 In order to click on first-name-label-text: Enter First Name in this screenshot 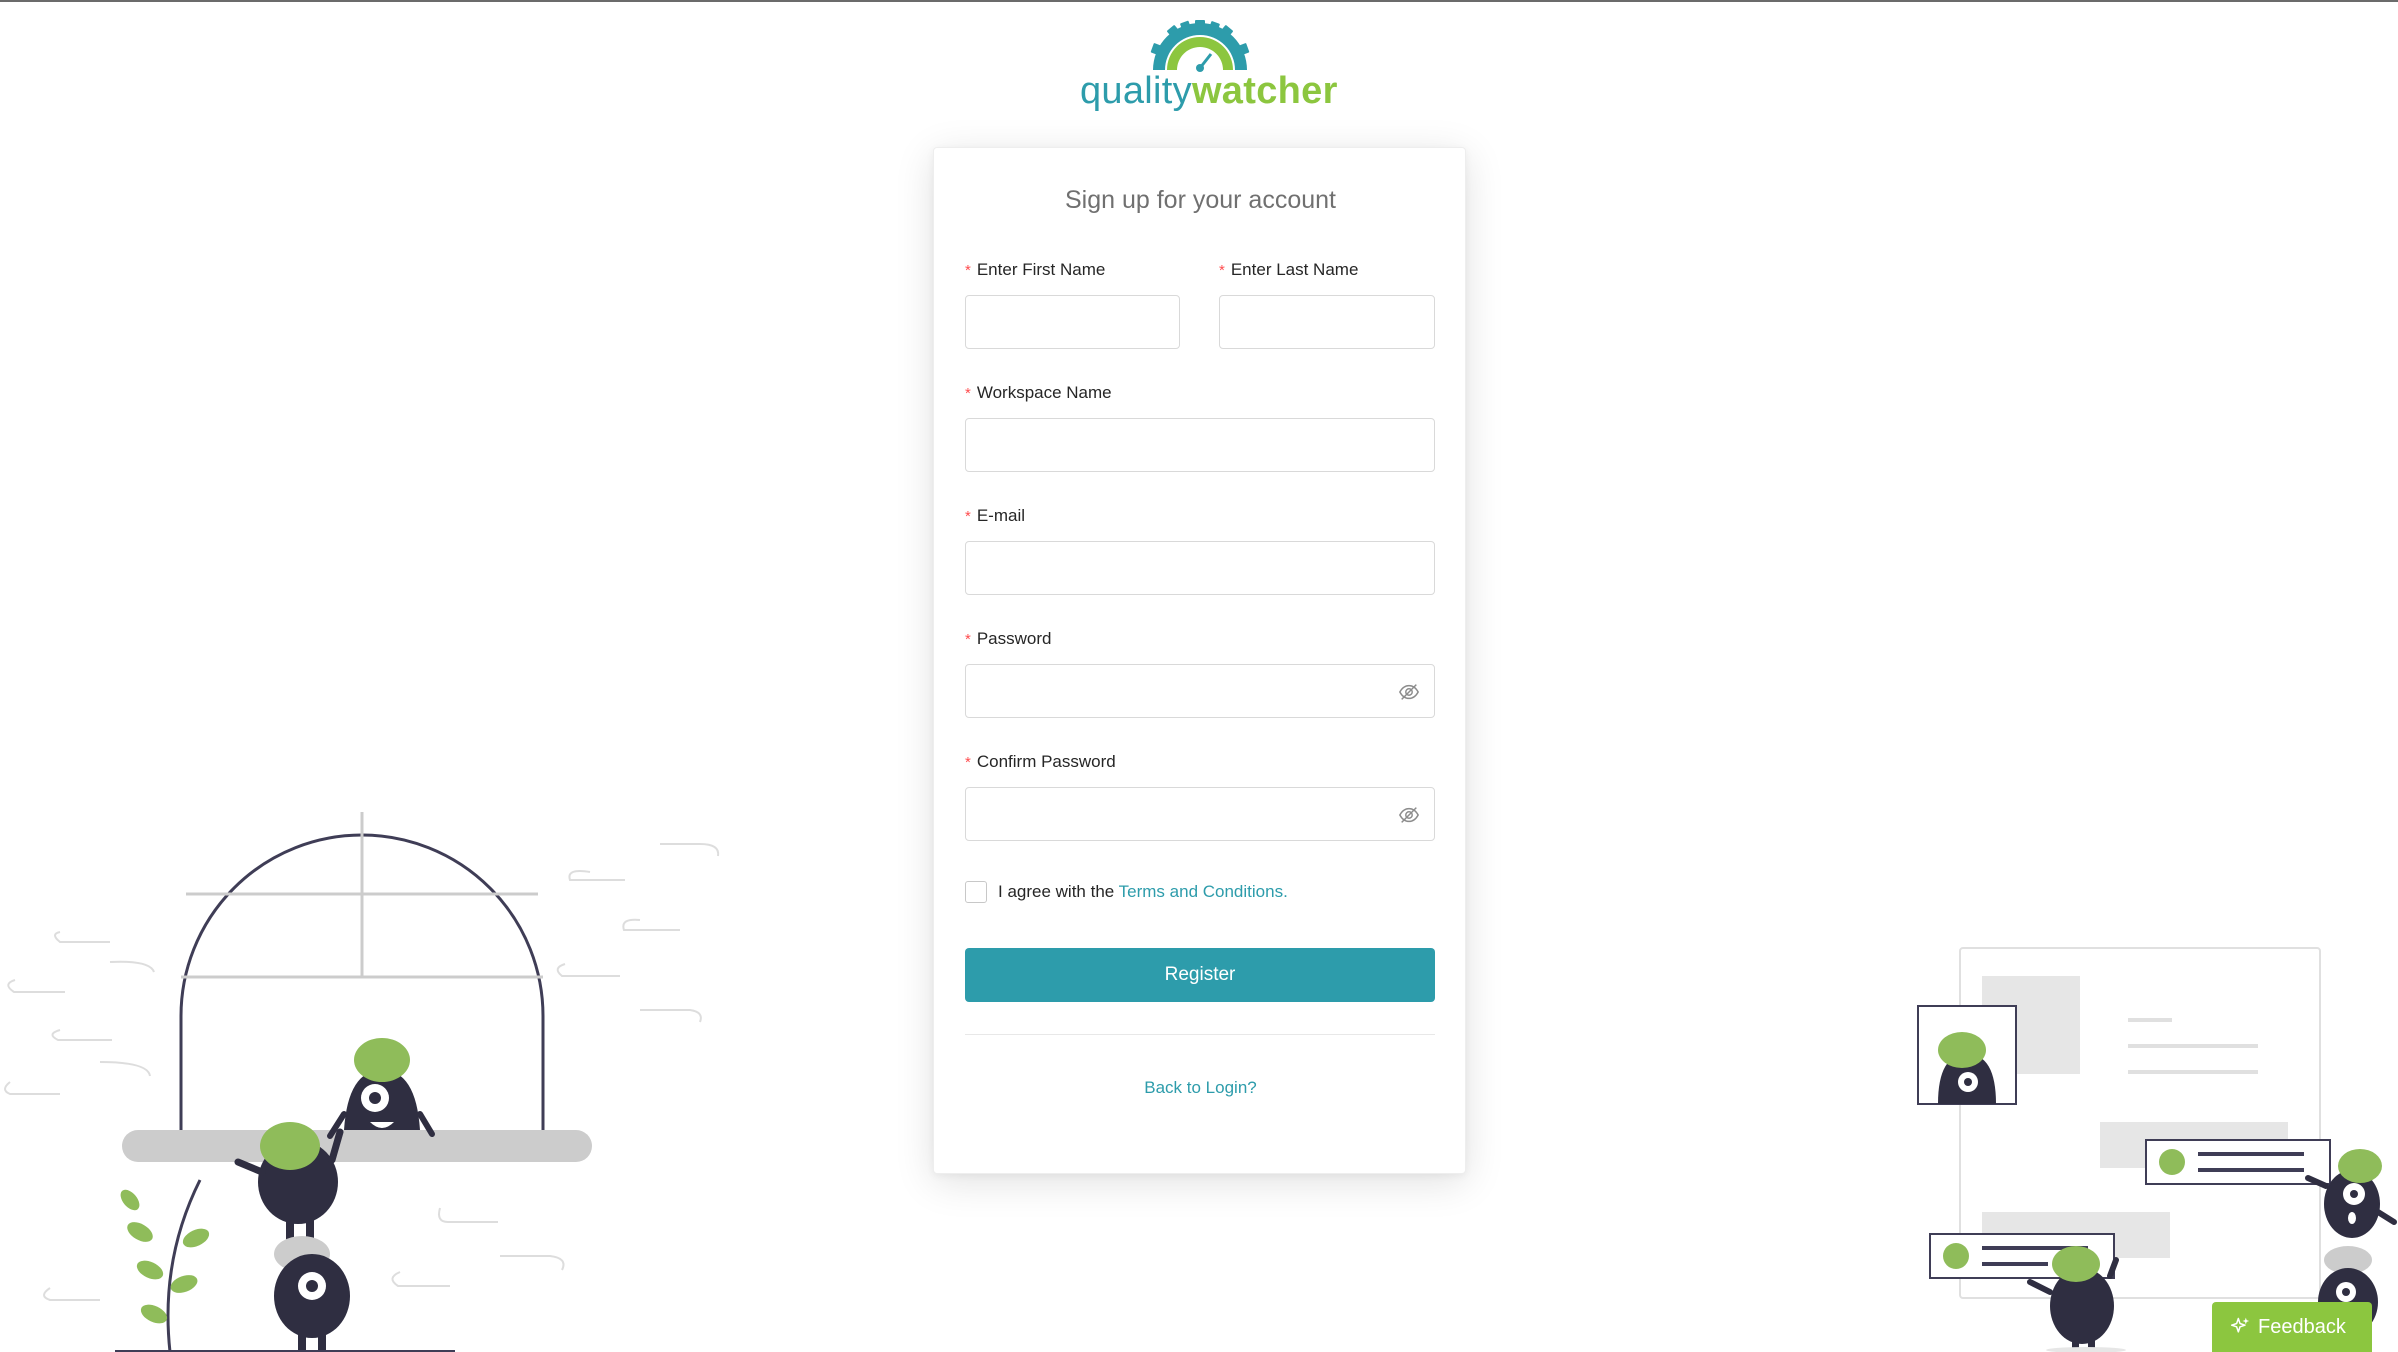, I will do `click(1041, 269)`.